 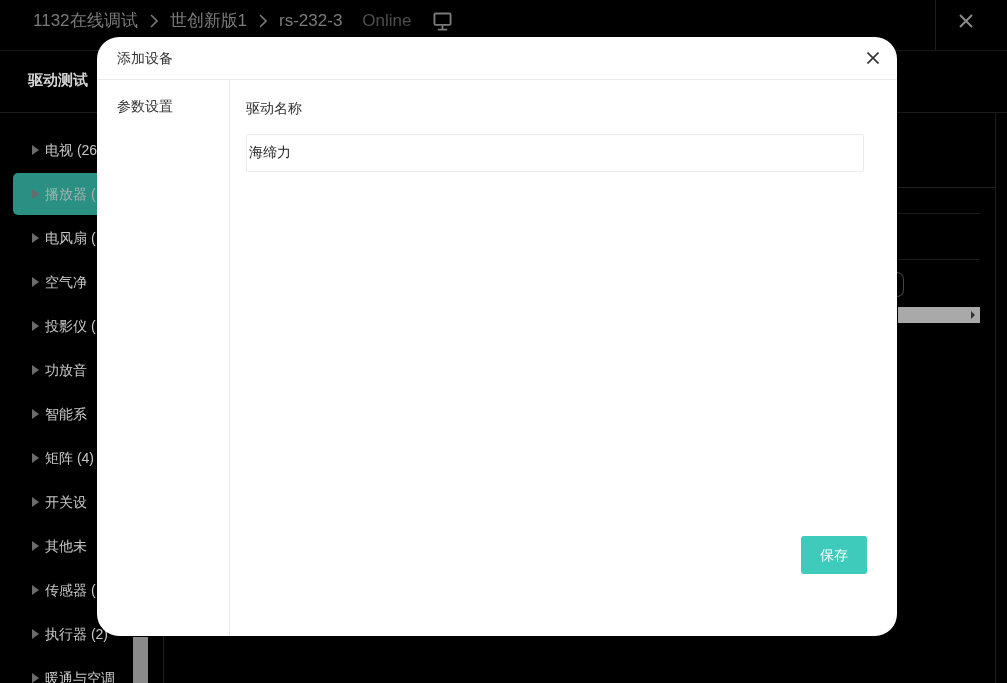 I want to click on breadcrumb-link: rs-232-3, so click(x=311, y=21).